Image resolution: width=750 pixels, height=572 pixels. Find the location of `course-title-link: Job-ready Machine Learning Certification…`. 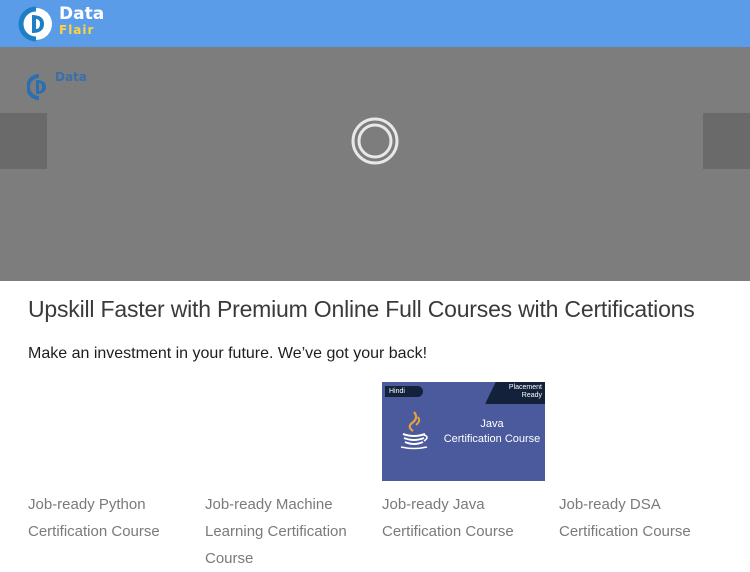

course-title-link: Job-ready Machine Learning Certification… is located at coordinates (287, 531).